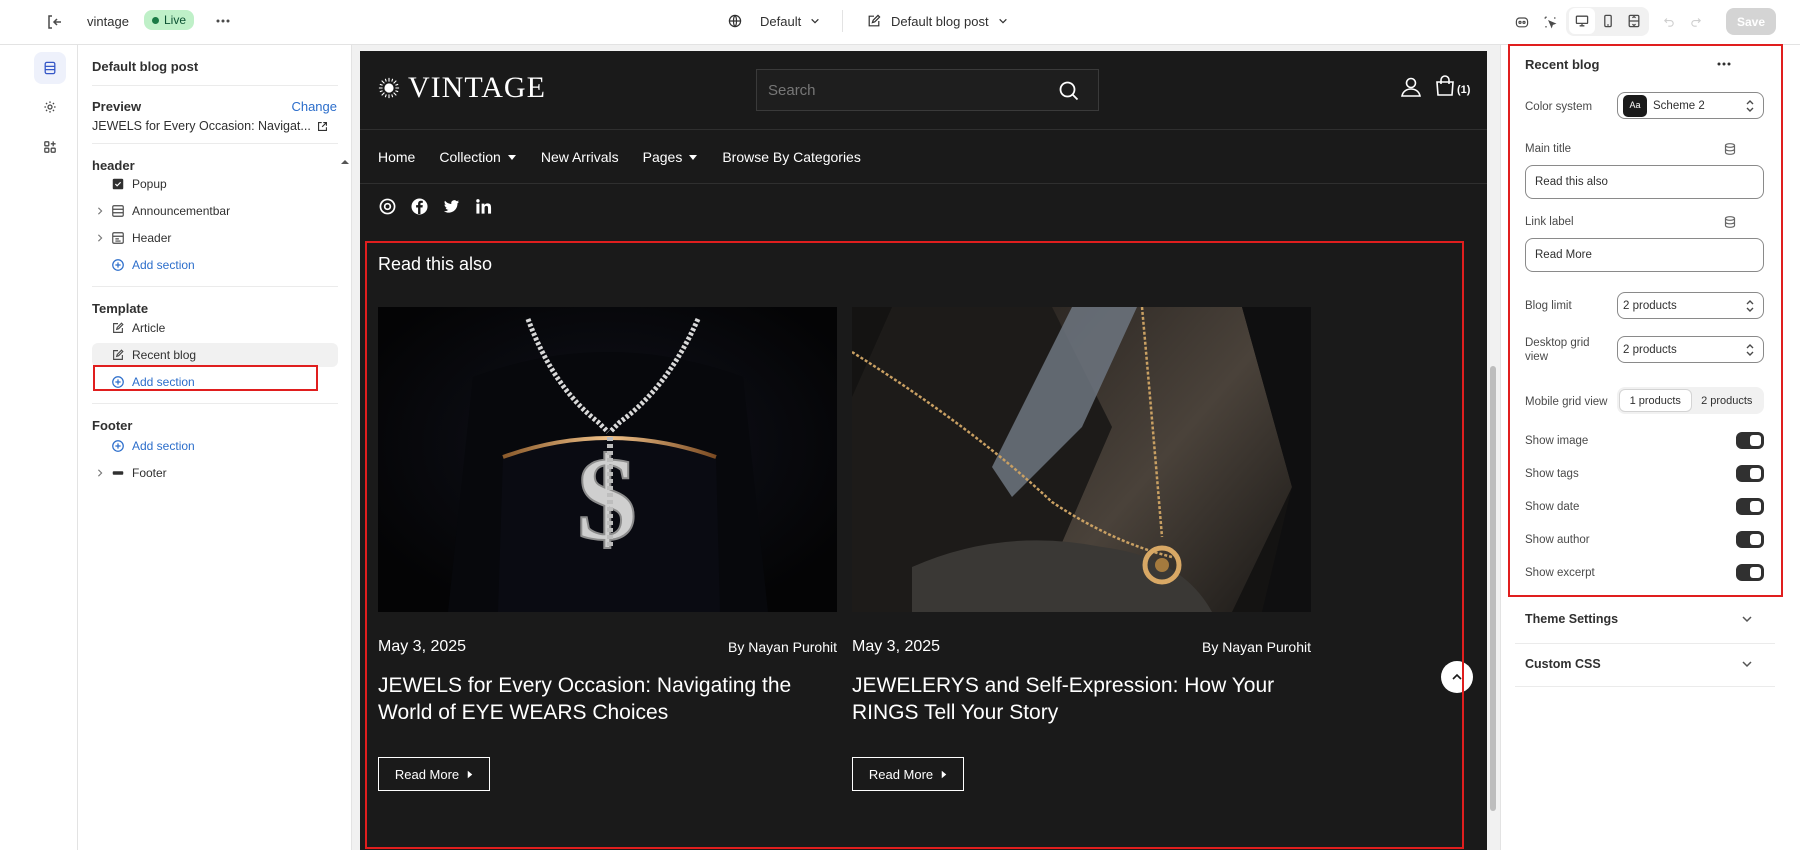 The image size is (1800, 850). I want to click on color-system-select: Aa Scheme 2, so click(1690, 105).